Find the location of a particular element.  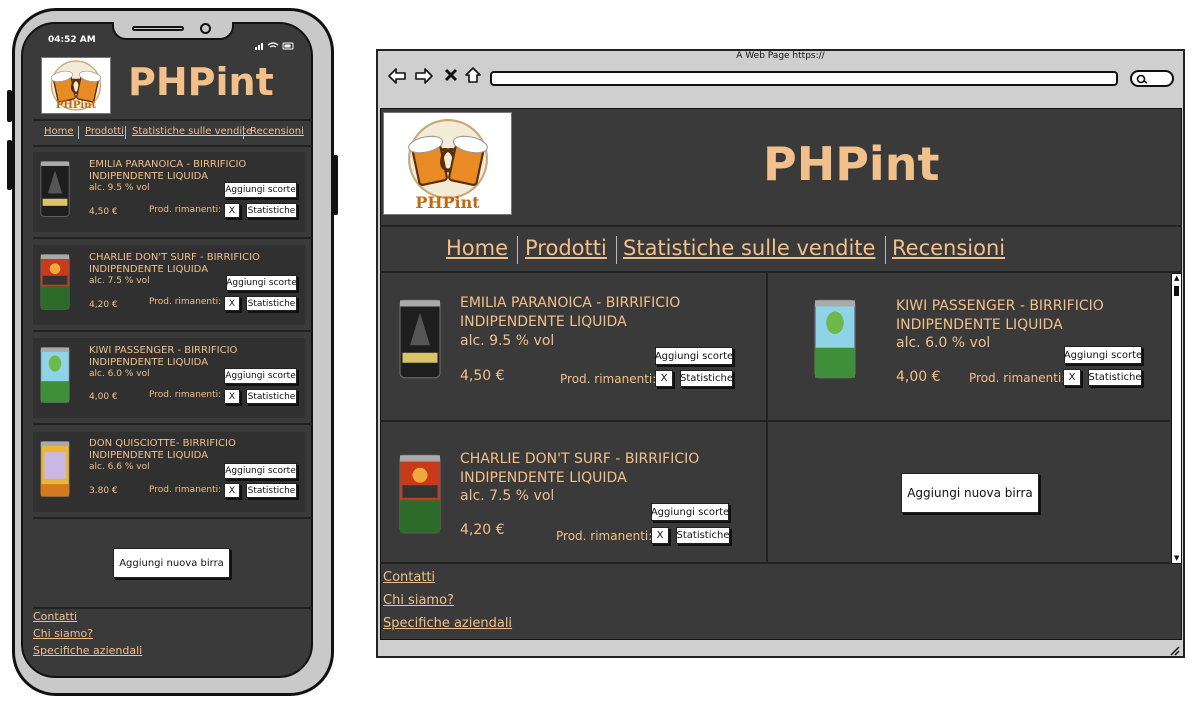

speaker-icon is located at coordinates (158, 28).